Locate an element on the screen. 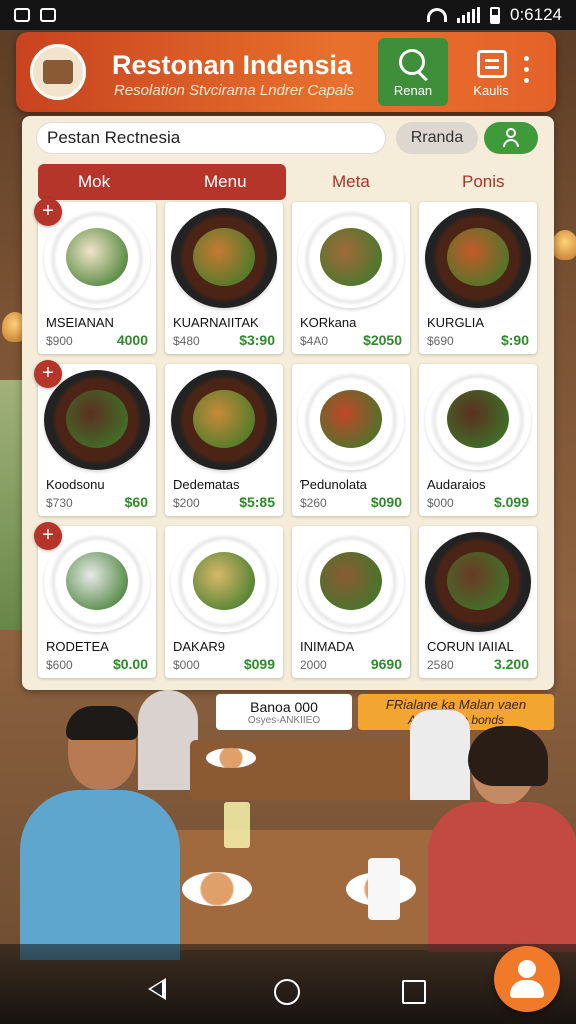 The width and height of the screenshot is (576, 1024). list-nav-label: Kaulis is located at coordinates (491, 90).